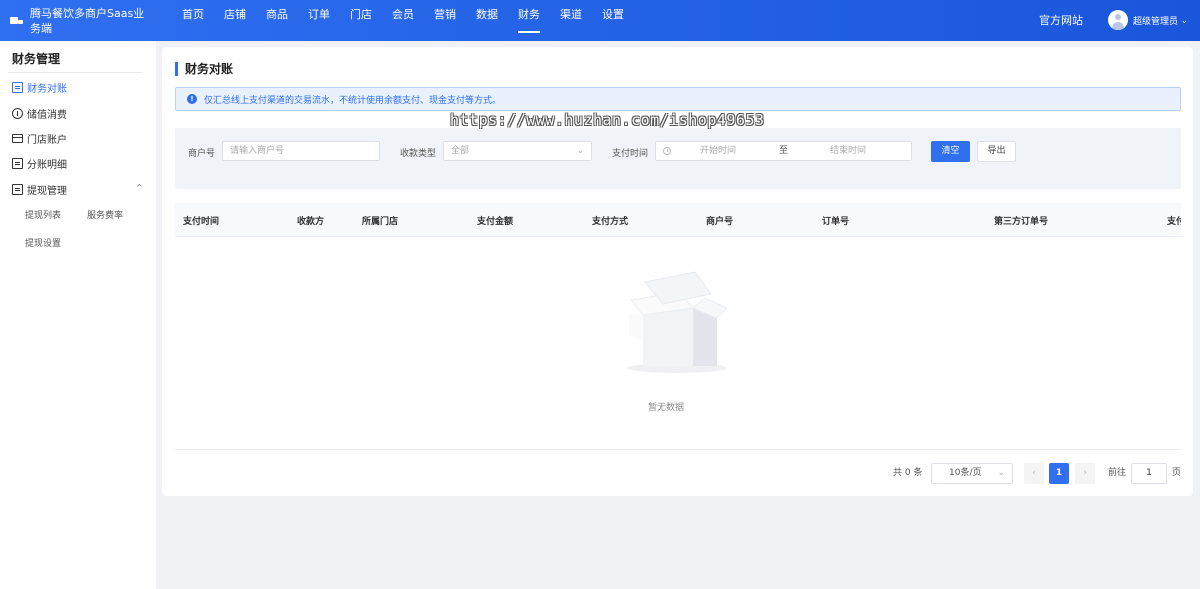 This screenshot has height=589, width=1200. What do you see at coordinates (17, 113) in the screenshot?
I see `coin-icon` at bounding box center [17, 113].